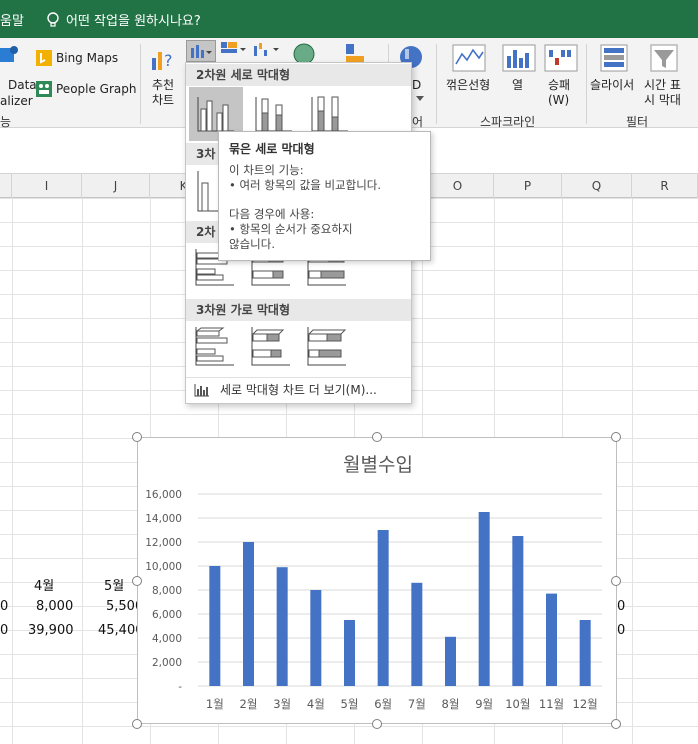  Describe the element at coordinates (330, 114) in the screenshot. I see `100-stacked-column-icon` at that location.